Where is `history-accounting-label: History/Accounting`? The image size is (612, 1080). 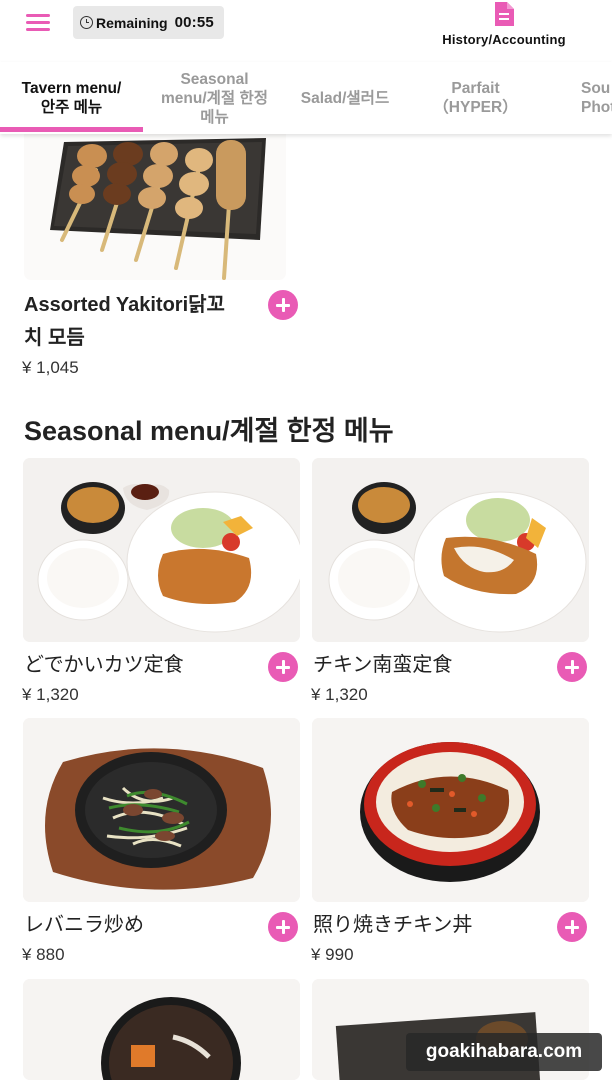 history-accounting-label: History/Accounting is located at coordinates (504, 39).